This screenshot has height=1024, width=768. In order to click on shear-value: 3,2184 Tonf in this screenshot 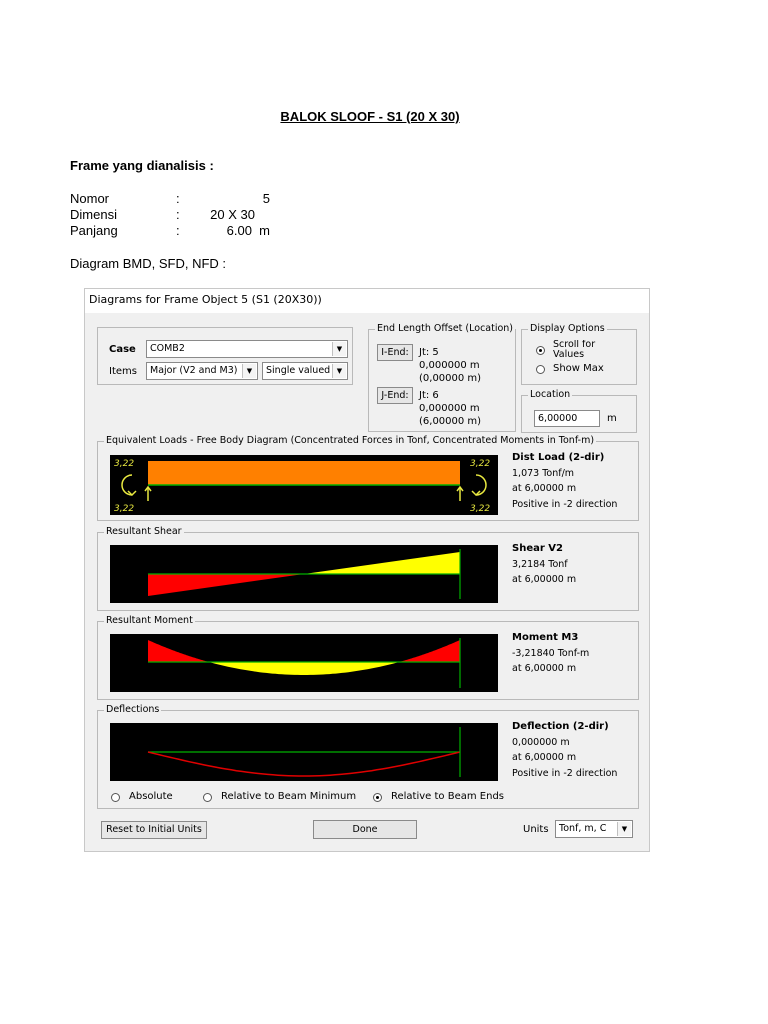, I will do `click(540, 564)`.